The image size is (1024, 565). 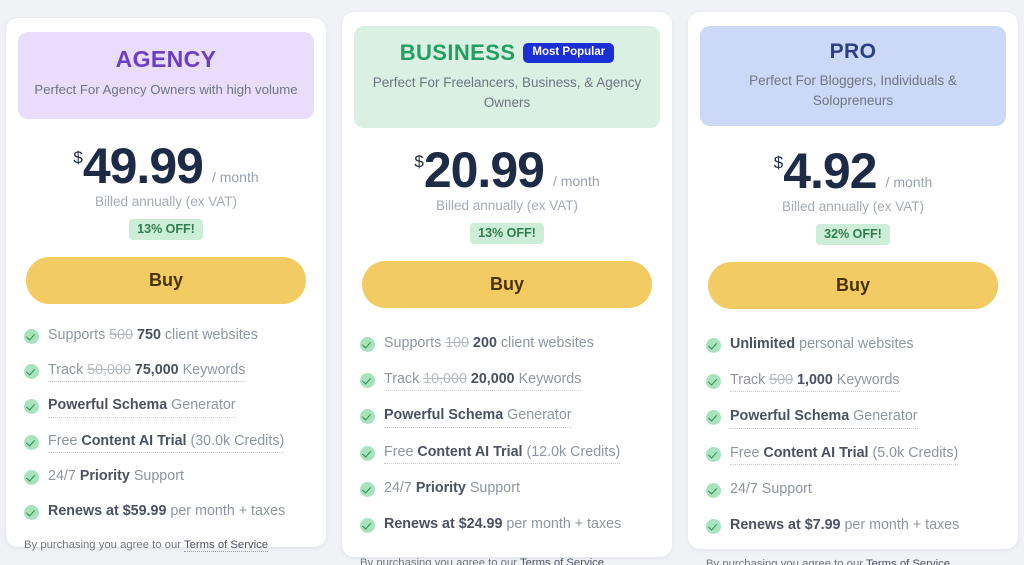 I want to click on feature-text: Track 50,000 75,000 Keywords, so click(x=147, y=372).